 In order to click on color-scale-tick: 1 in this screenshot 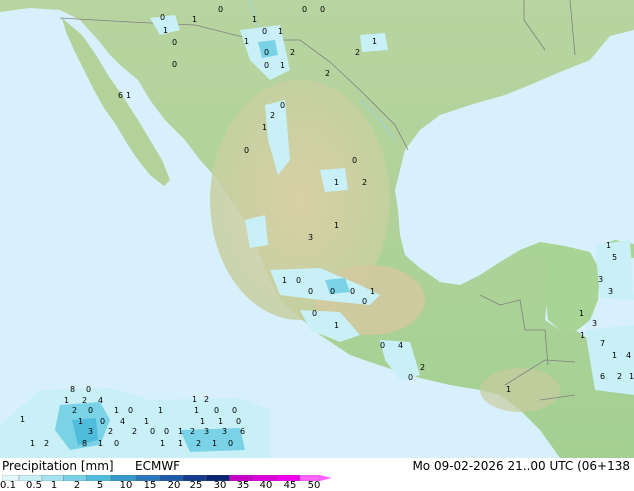, I will do `click(54, 485)`.